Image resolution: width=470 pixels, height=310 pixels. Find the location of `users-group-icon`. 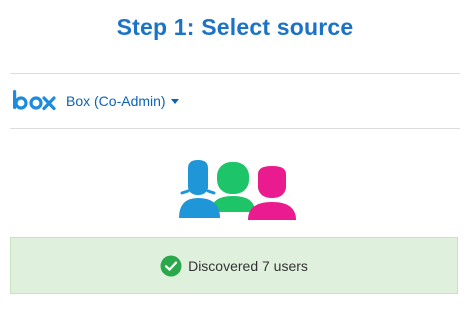

users-group-icon is located at coordinates (237, 190).